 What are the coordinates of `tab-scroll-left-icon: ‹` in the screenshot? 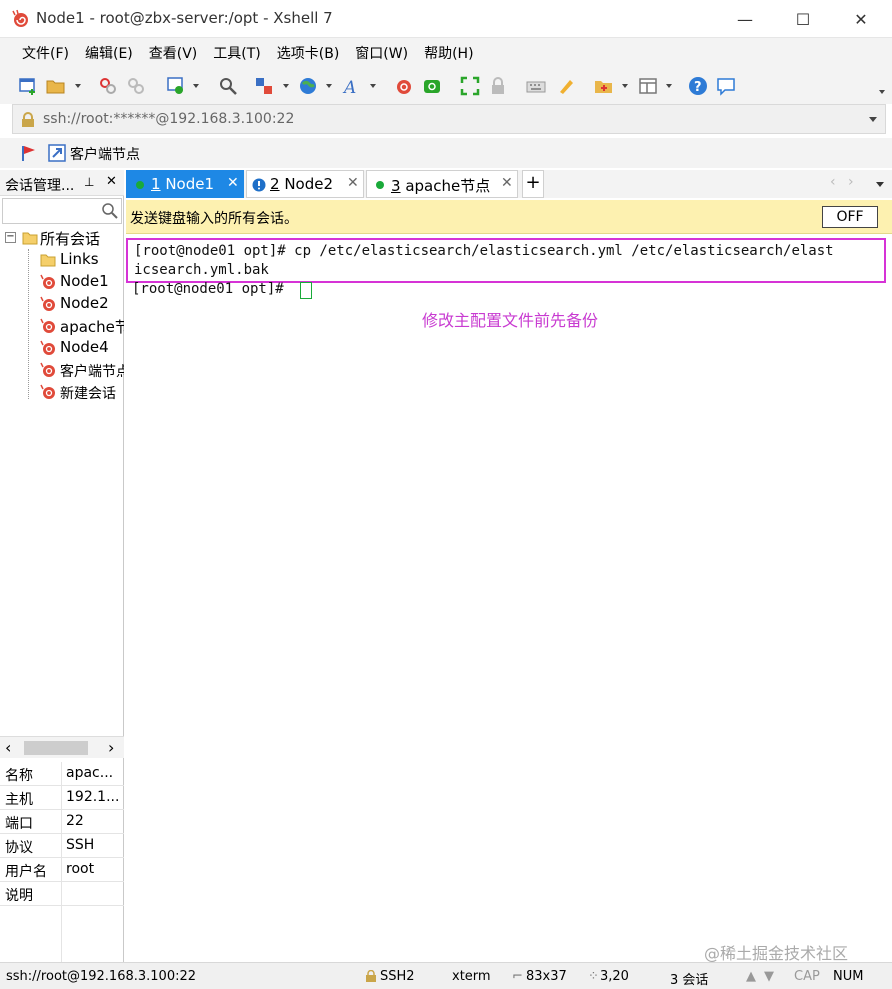 It's located at (833, 182).